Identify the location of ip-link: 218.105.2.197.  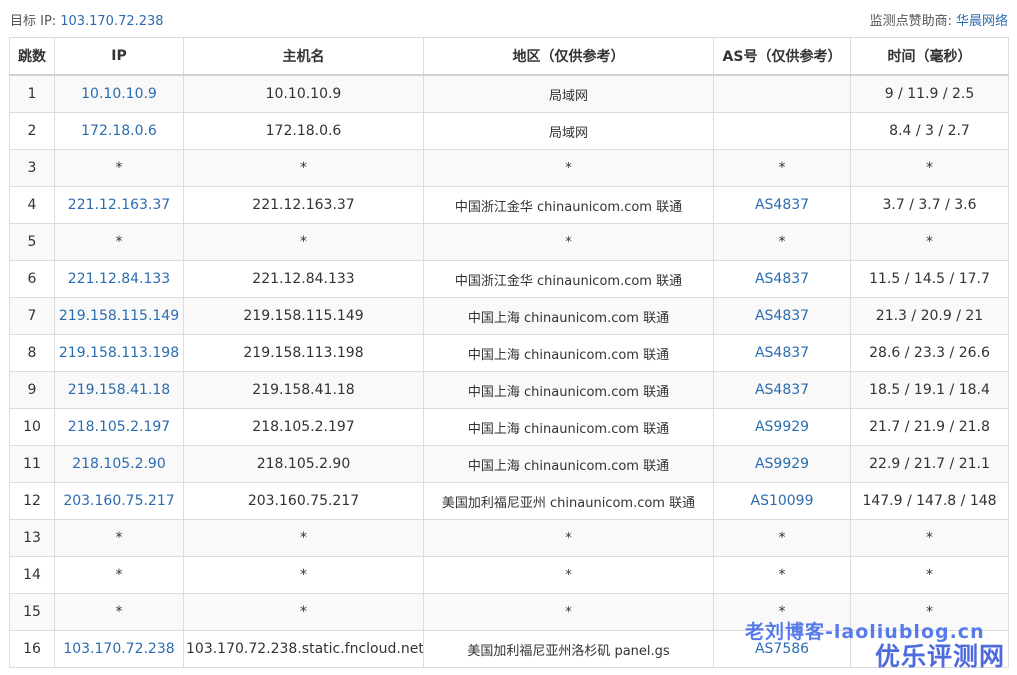
(119, 427).